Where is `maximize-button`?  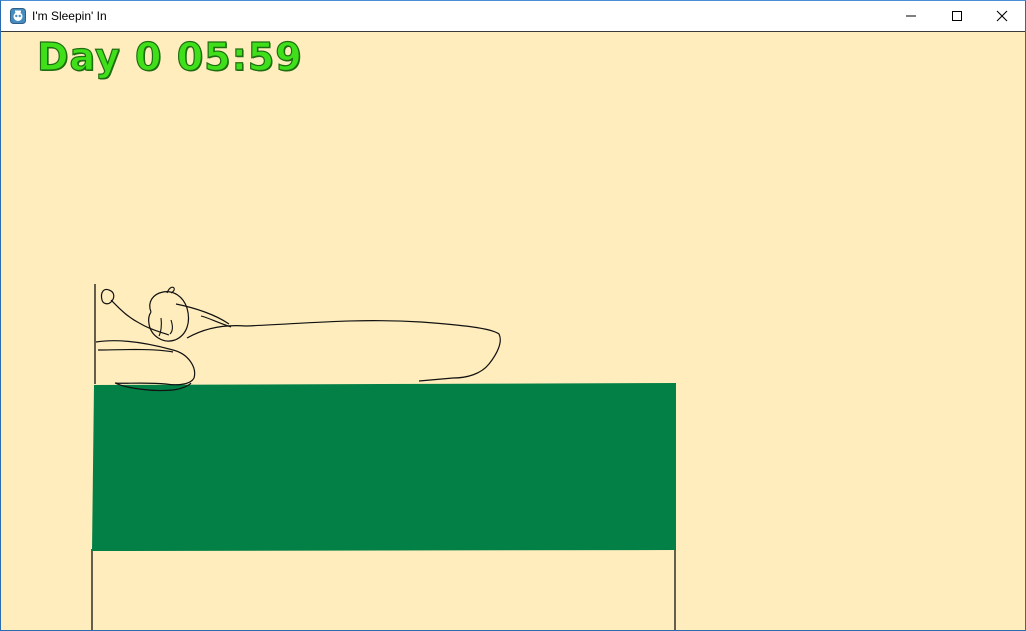
maximize-button is located at coordinates (957, 16).